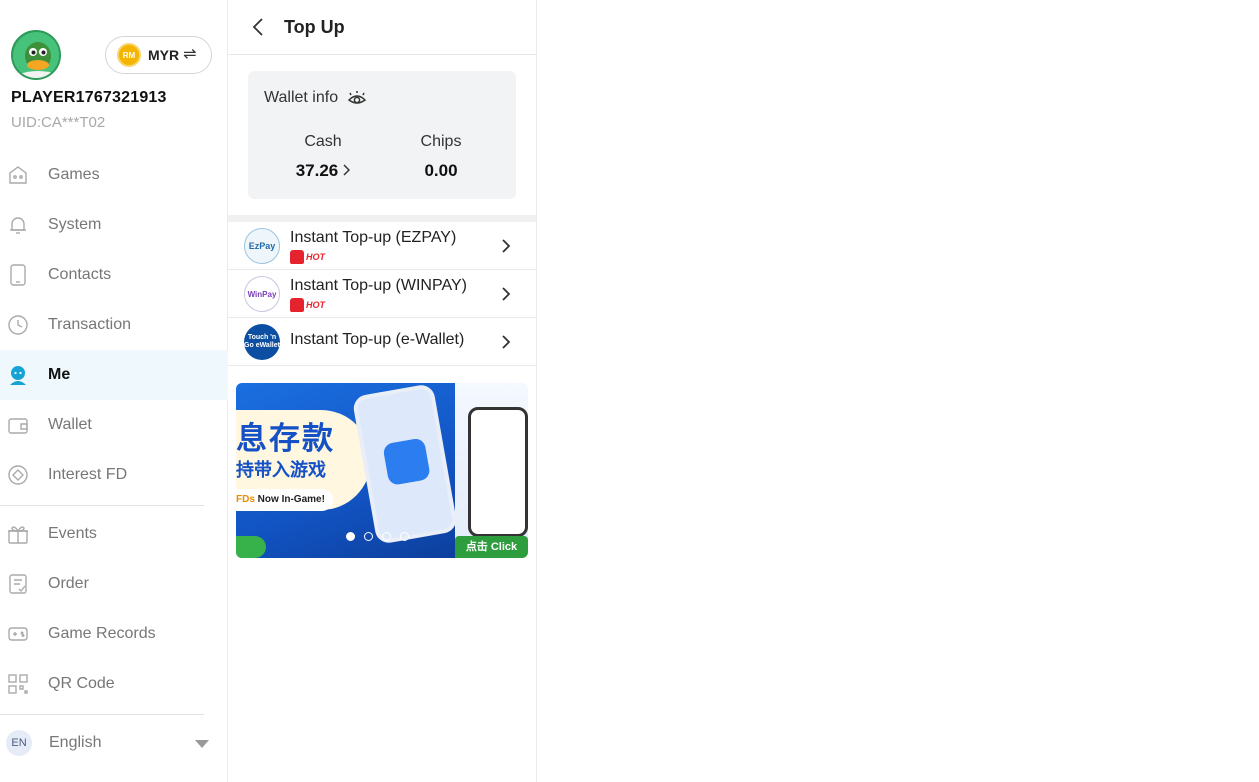 Image resolution: width=1259 pixels, height=782 pixels. Describe the element at coordinates (74, 174) in the screenshot. I see `sidebar-item-label: Games` at that location.